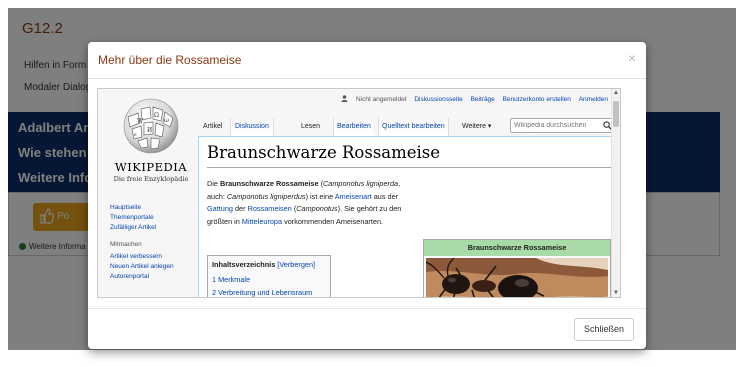  Describe the element at coordinates (615, 193) in the screenshot. I see `frame-scrollbar: ▲ ▼` at that location.